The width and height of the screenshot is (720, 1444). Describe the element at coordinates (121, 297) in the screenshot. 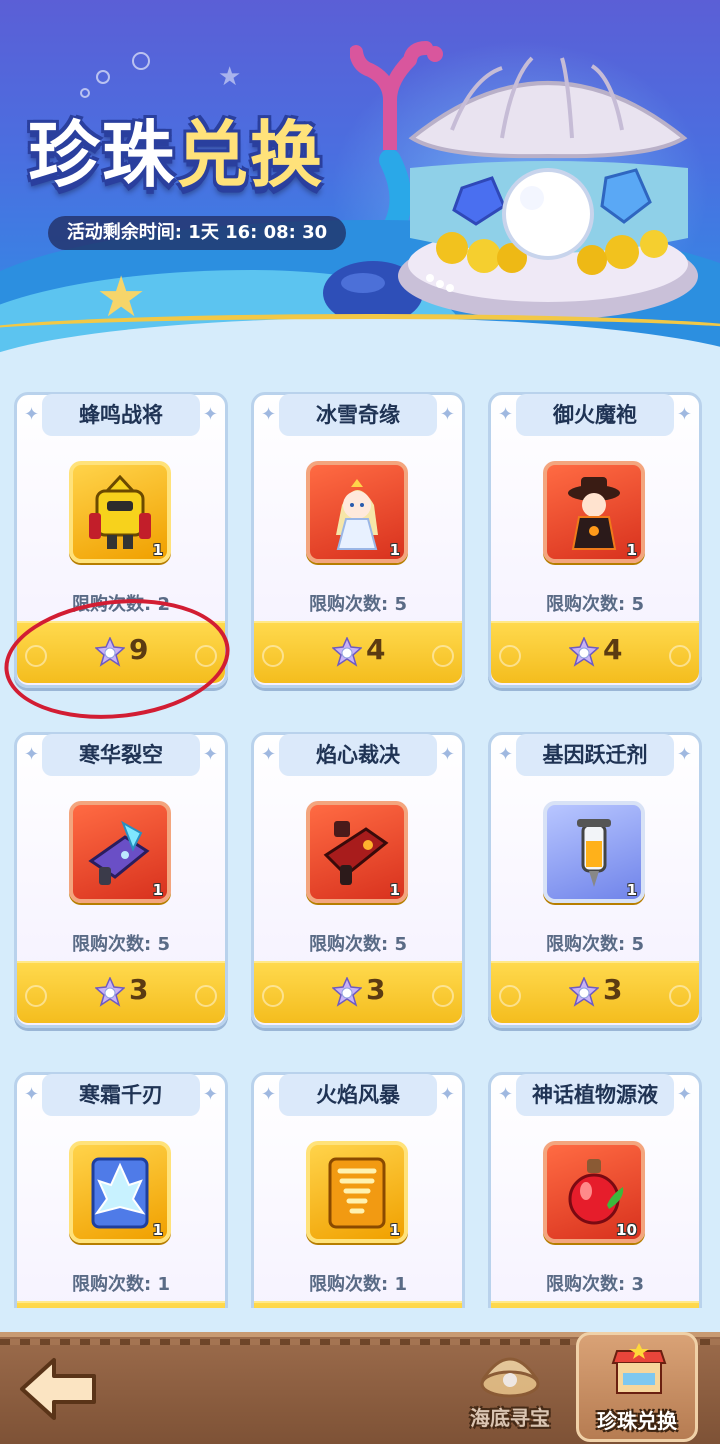

I see `starfish-icon: ★` at that location.